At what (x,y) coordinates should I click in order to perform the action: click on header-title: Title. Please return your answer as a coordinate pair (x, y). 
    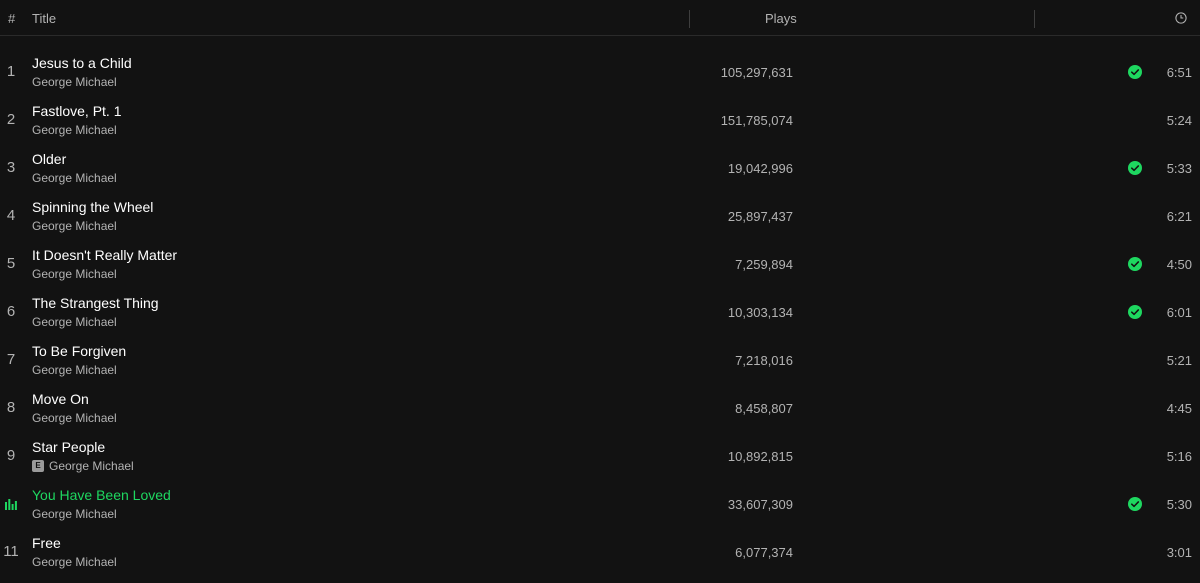
    Looking at the image, I should click on (44, 18).